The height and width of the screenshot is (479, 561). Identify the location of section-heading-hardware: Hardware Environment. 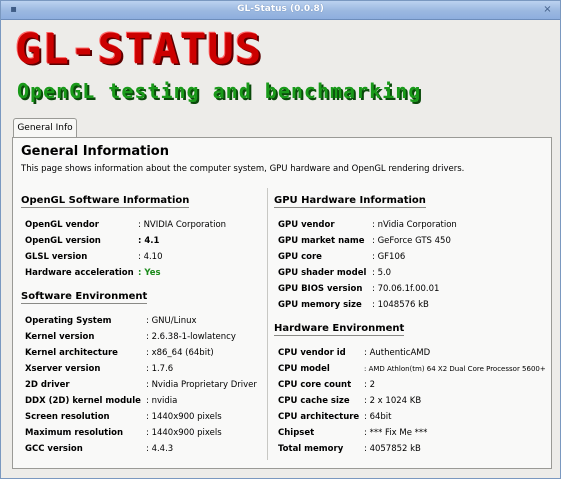
(339, 329).